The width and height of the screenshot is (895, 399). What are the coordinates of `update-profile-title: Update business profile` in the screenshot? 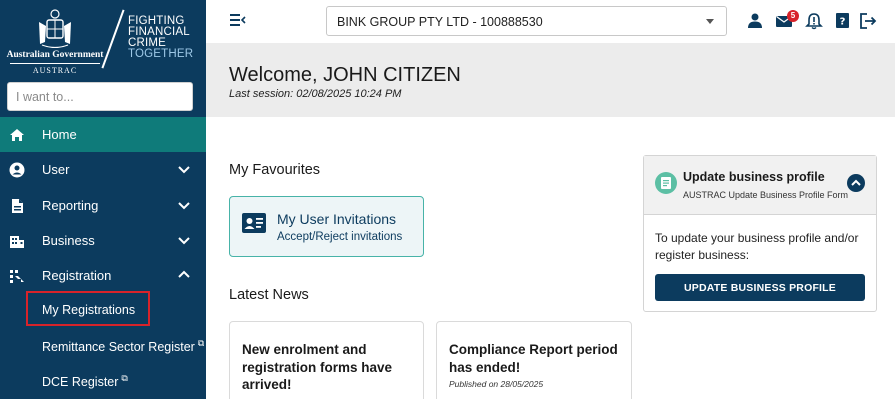 It's located at (754, 177).